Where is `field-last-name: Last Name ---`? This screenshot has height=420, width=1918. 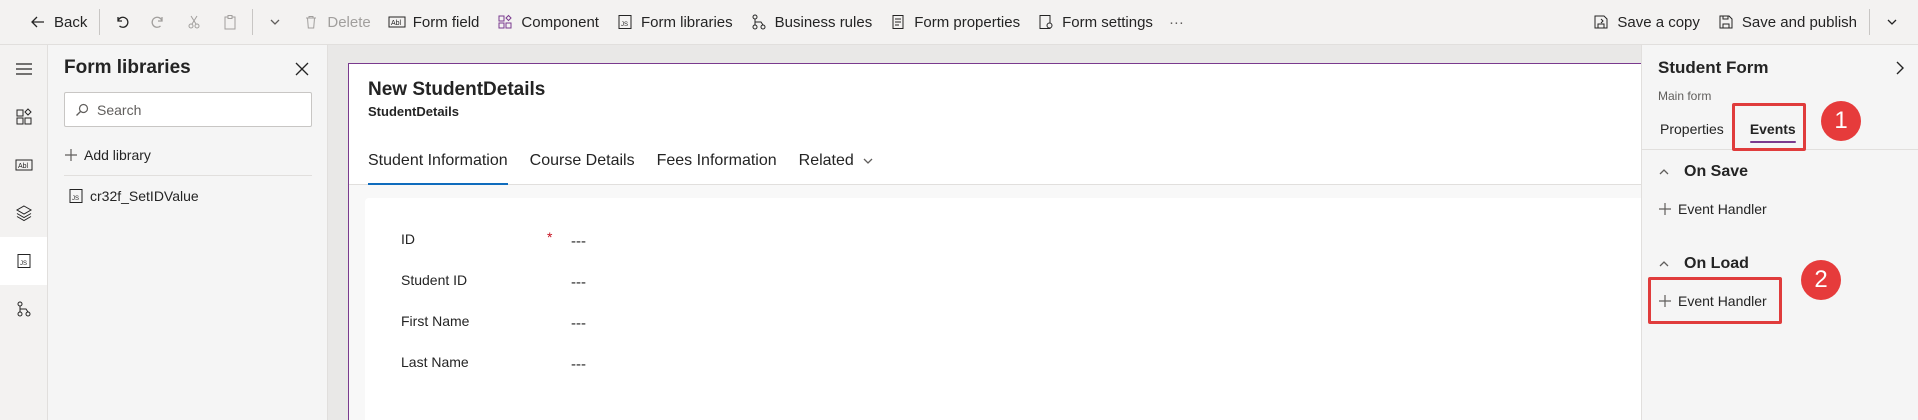
field-last-name: Last Name --- is located at coordinates (551, 364).